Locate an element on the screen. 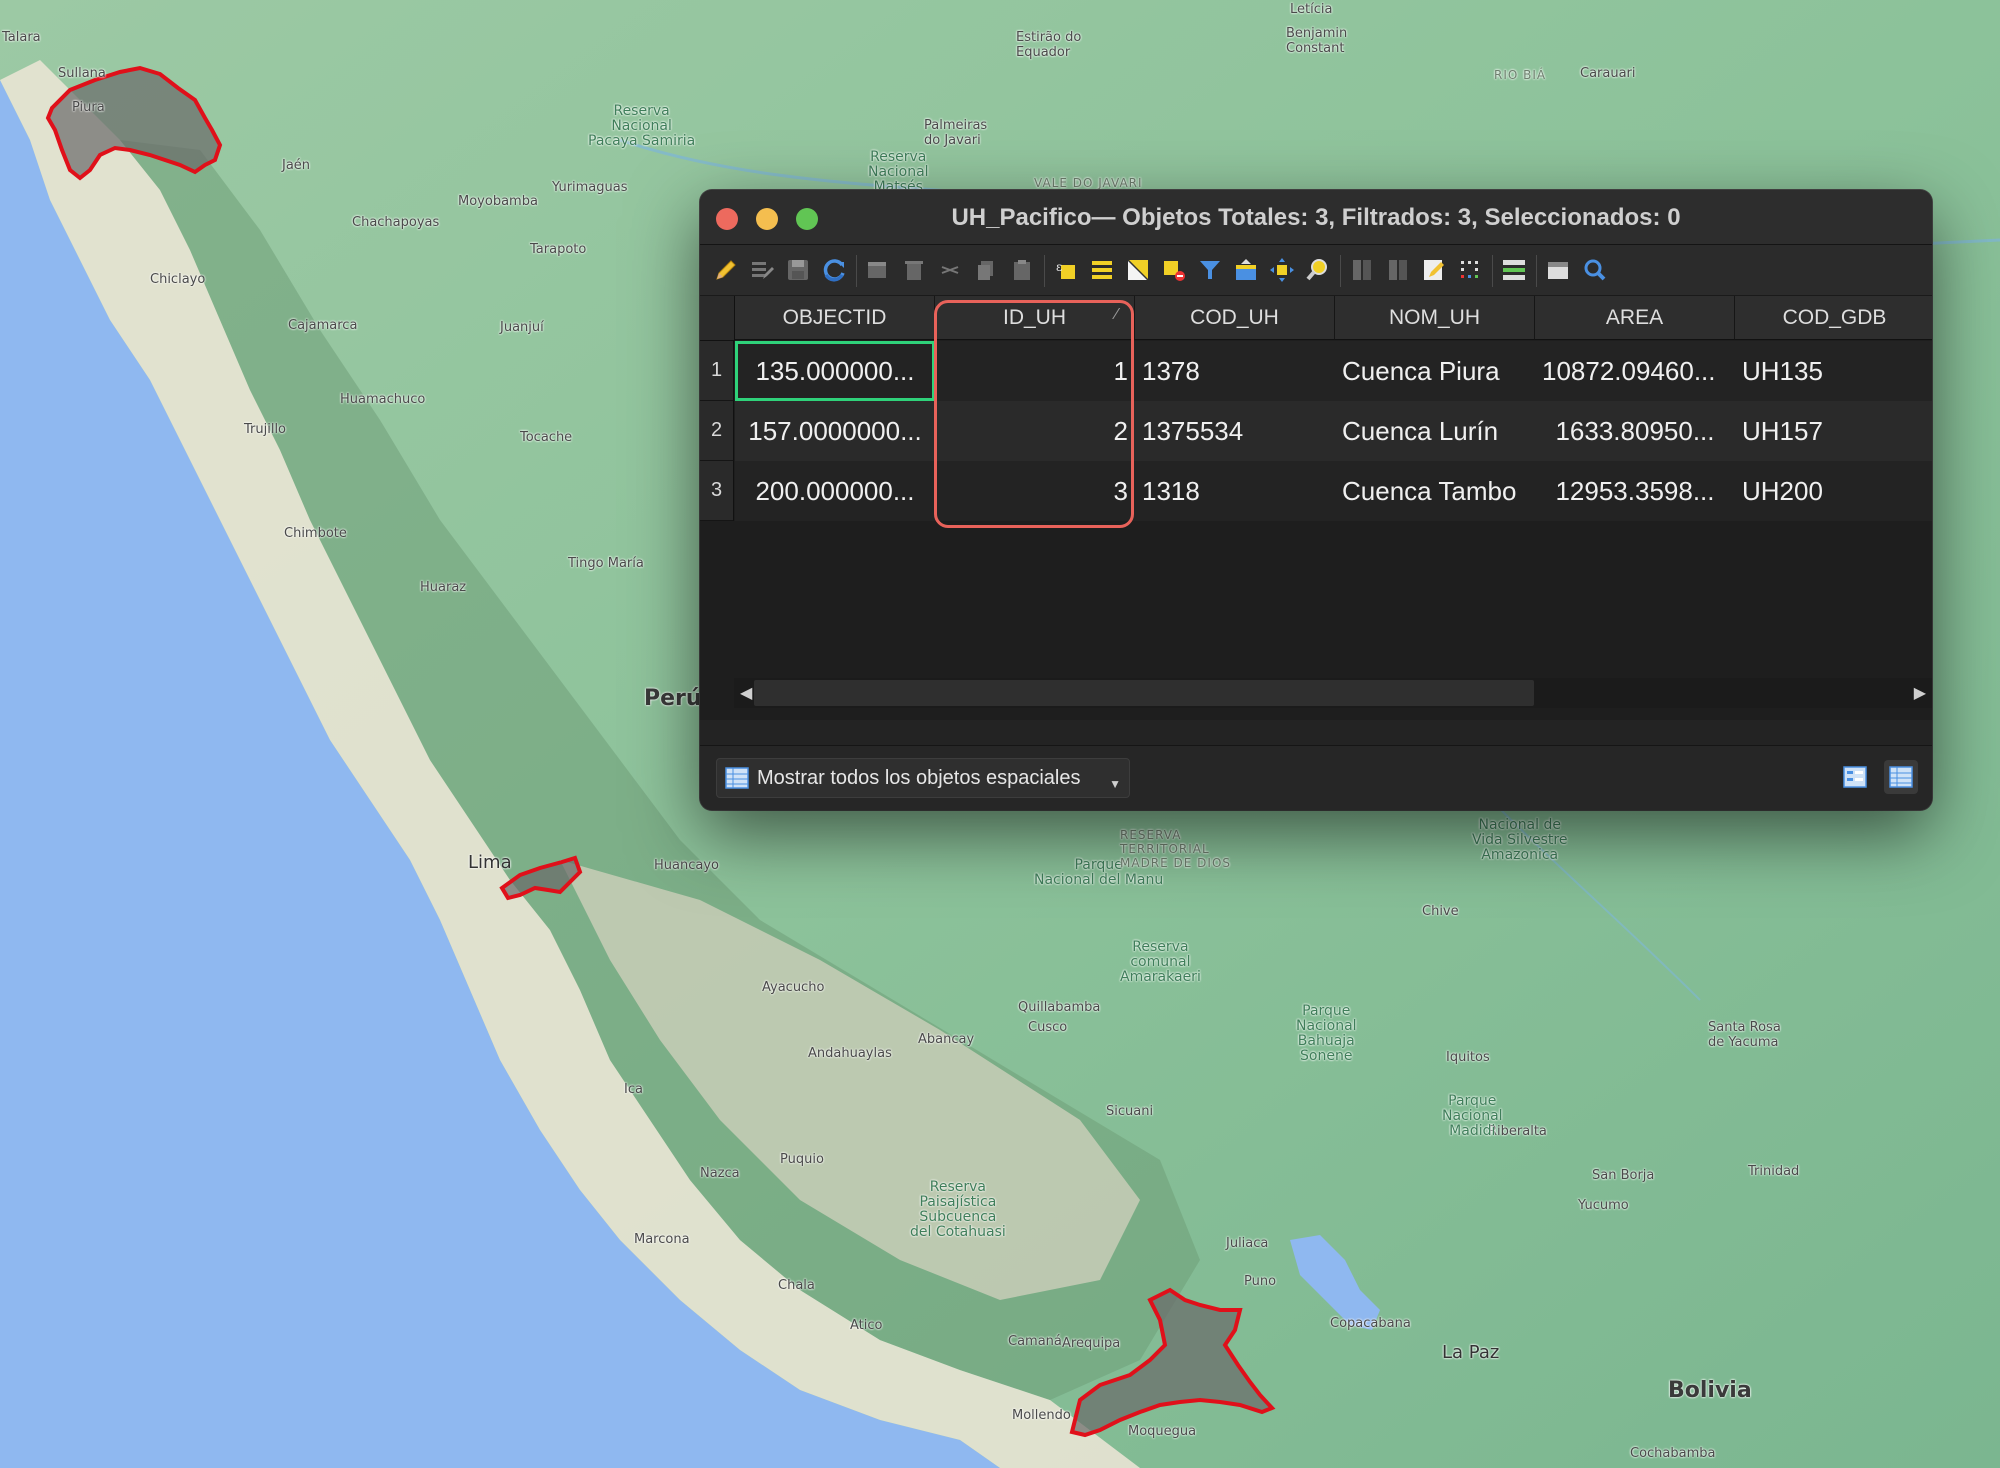  actions-icon is located at coordinates (1514, 270).